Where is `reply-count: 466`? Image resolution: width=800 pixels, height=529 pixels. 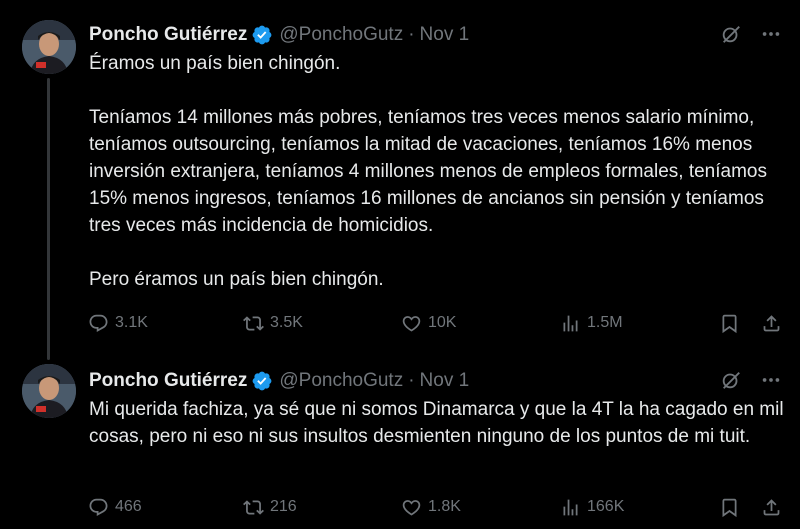 reply-count: 466 is located at coordinates (128, 506).